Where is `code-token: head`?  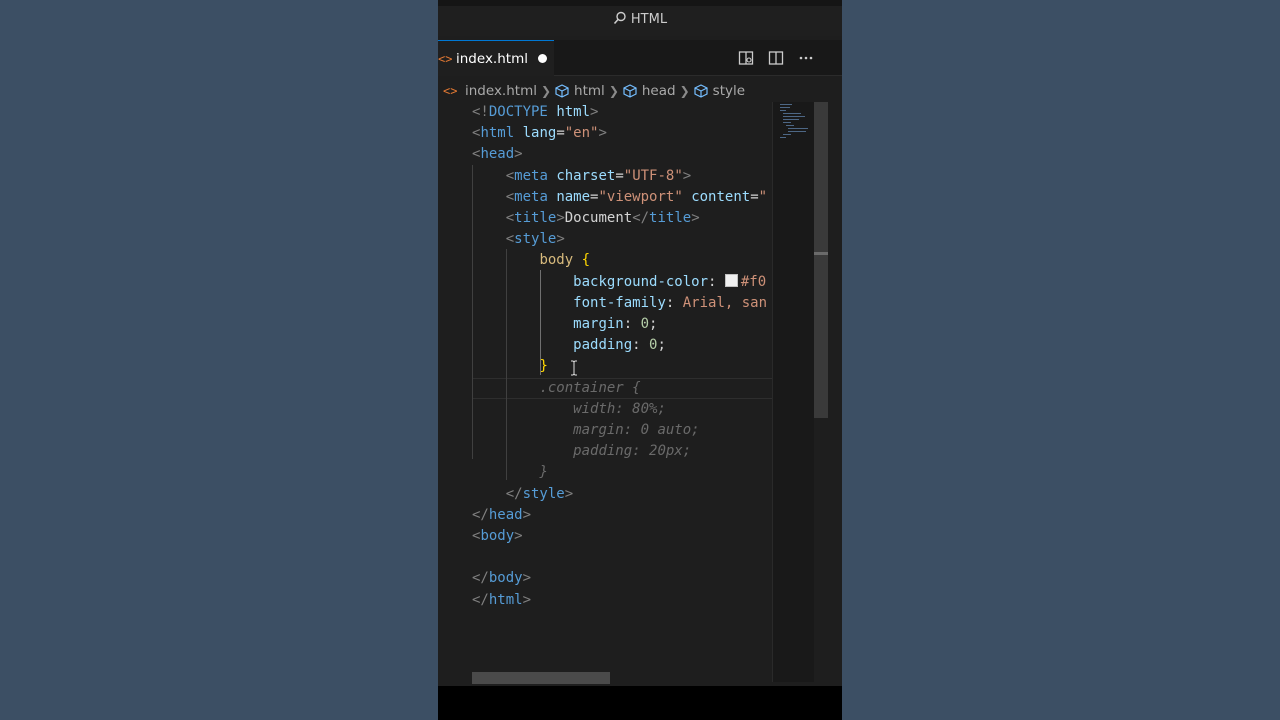
code-token: head is located at coordinates (505, 515).